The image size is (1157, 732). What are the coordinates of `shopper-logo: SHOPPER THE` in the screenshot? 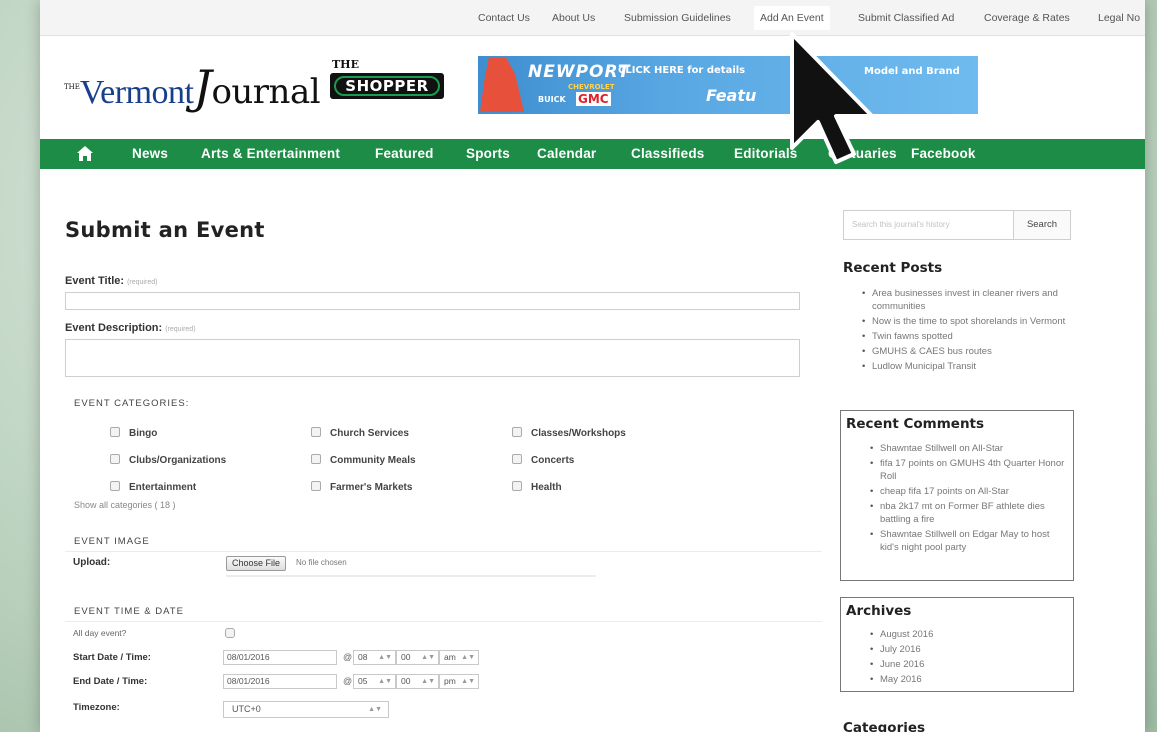 It's located at (387, 79).